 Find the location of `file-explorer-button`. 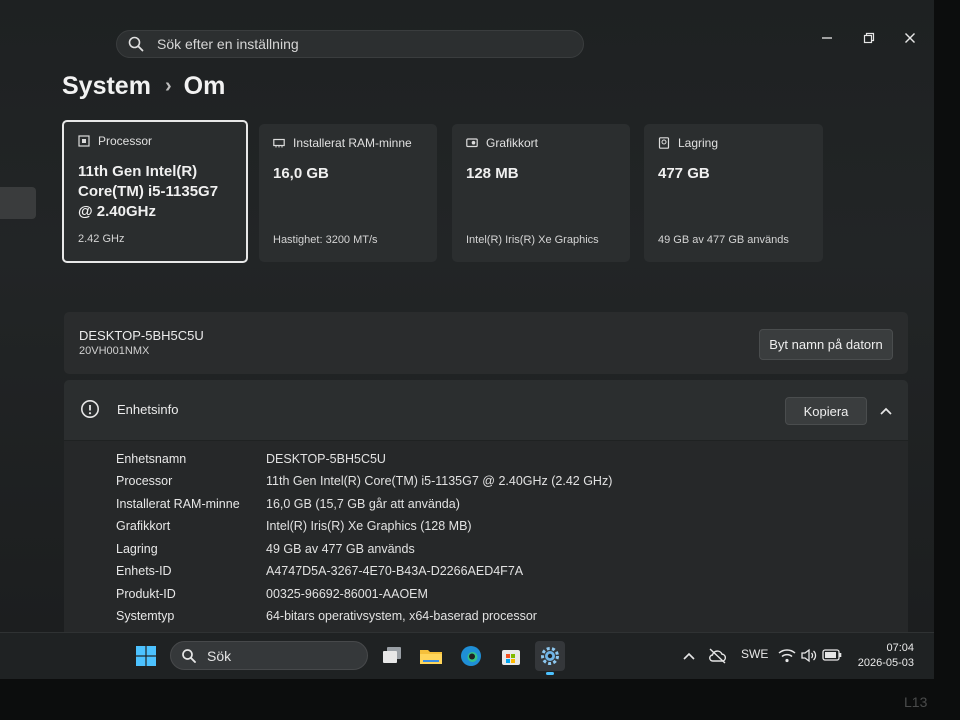

file-explorer-button is located at coordinates (431, 656).